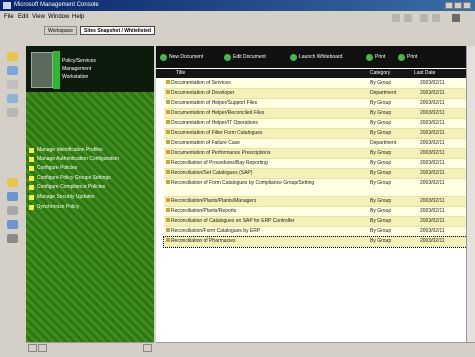 The height and width of the screenshot is (357, 475). What do you see at coordinates (315, 347) in the screenshot?
I see `main-horizontal-scrollbar` at bounding box center [315, 347].